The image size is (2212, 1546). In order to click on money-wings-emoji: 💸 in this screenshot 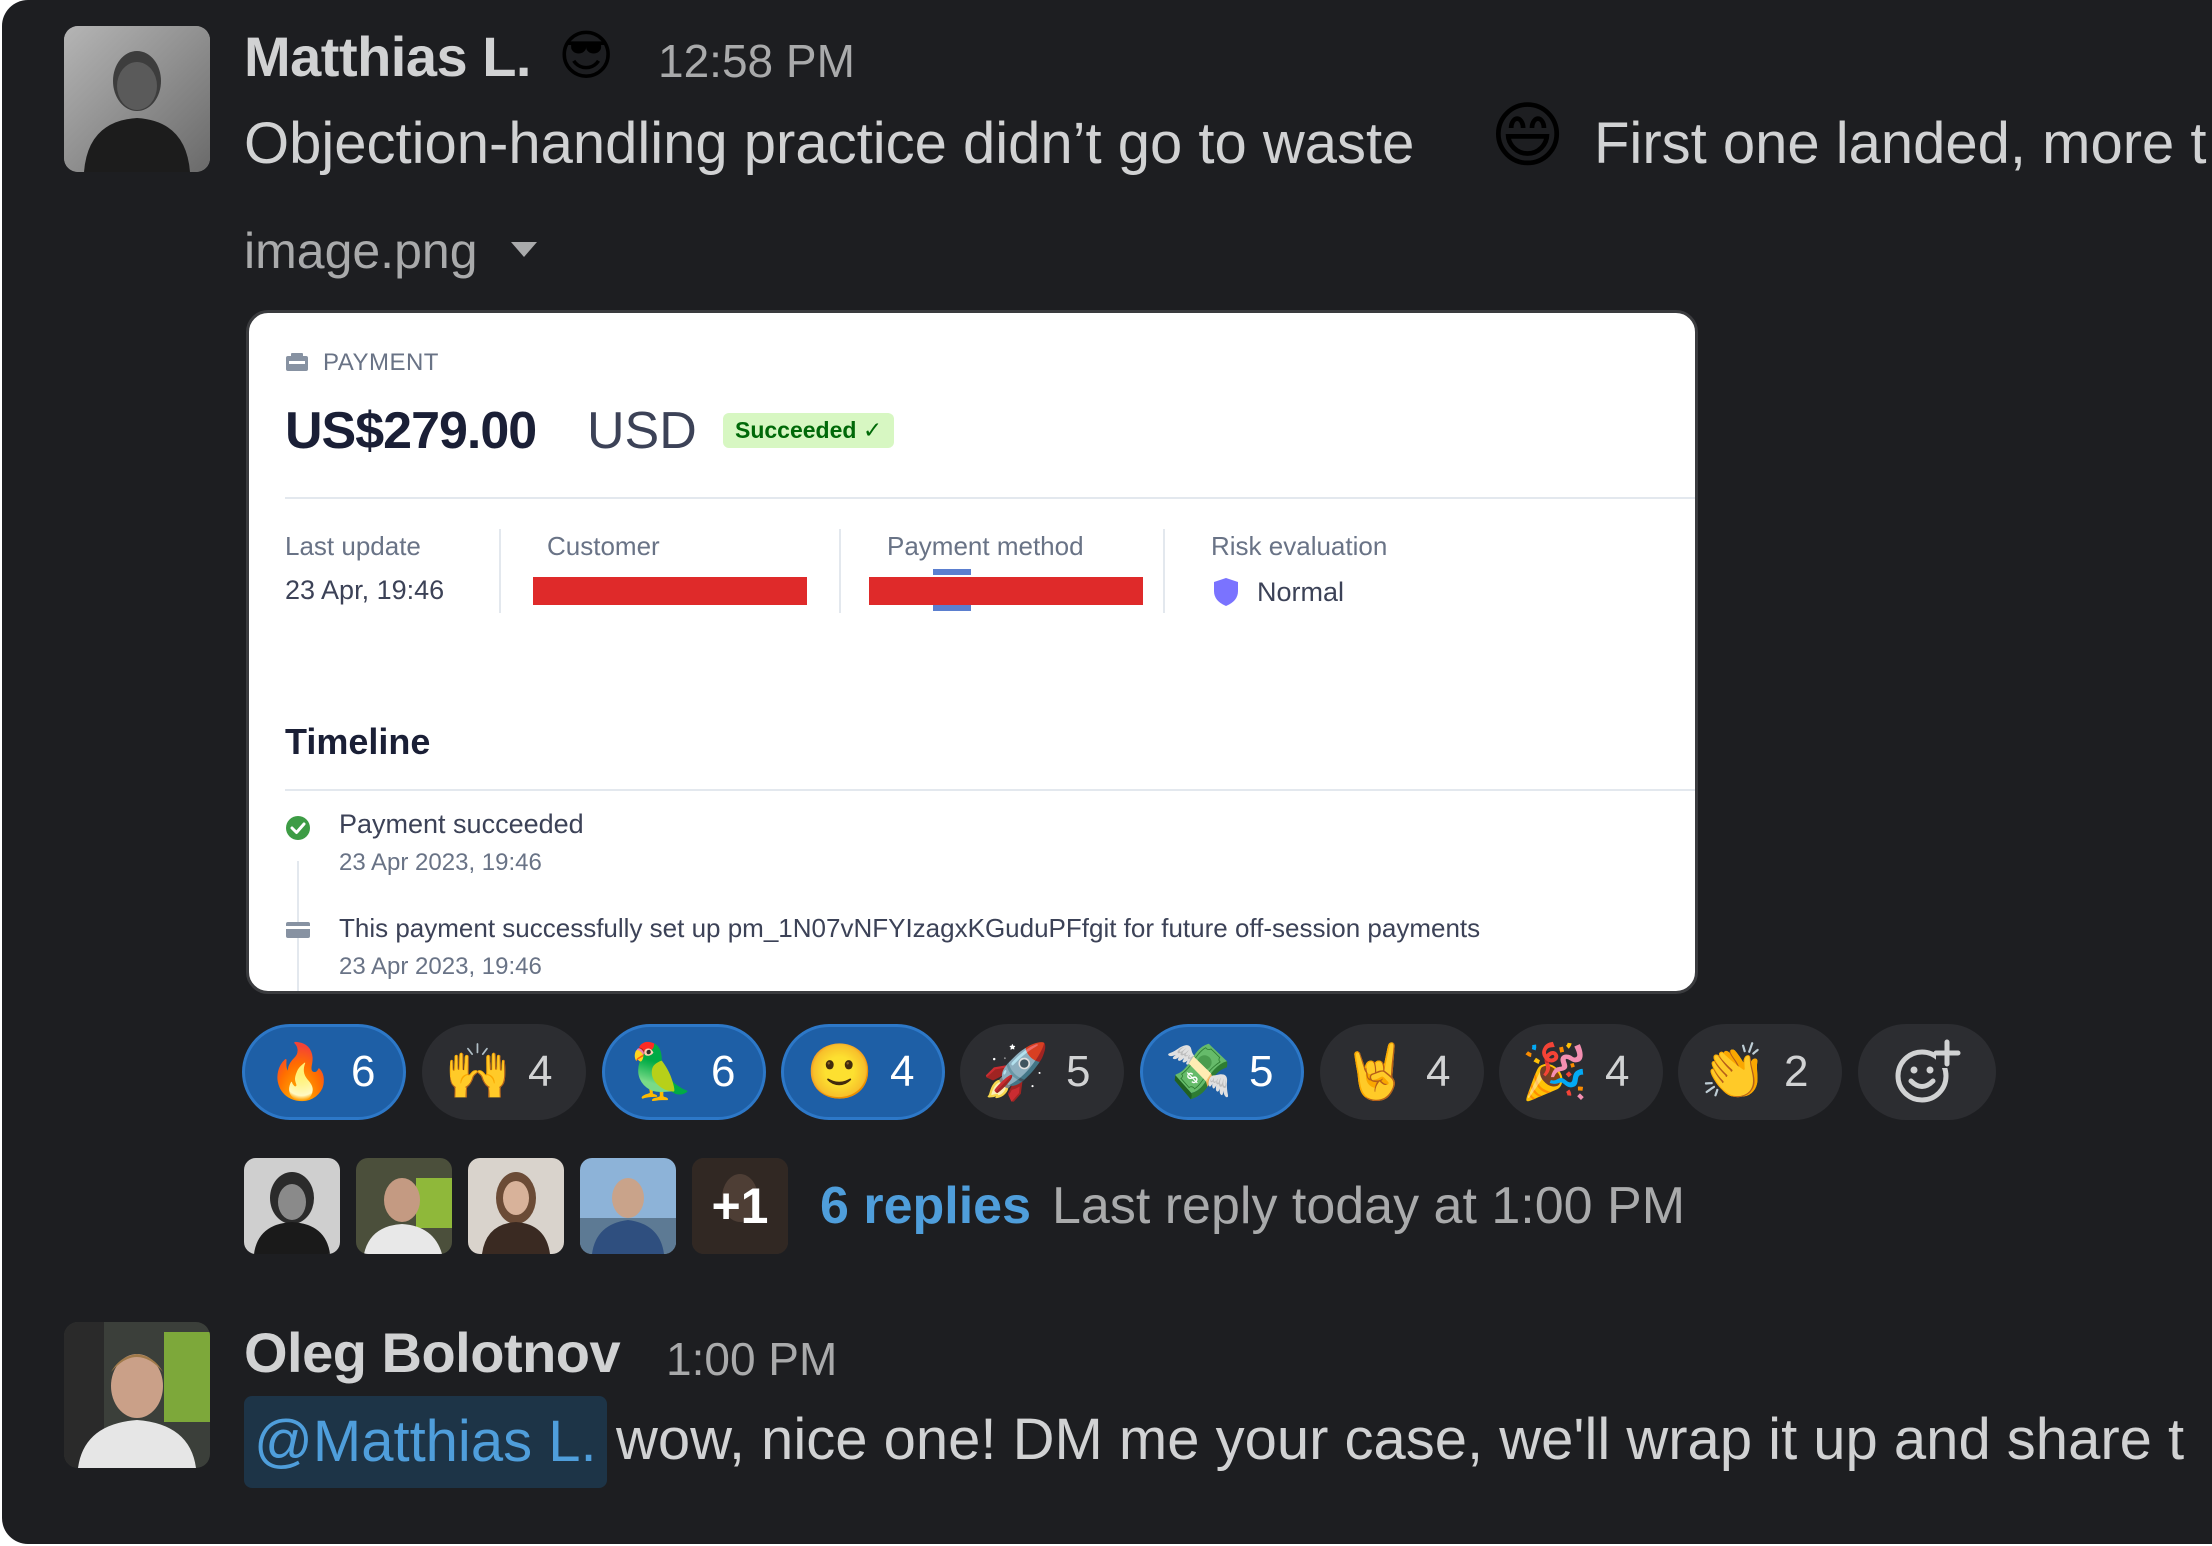, I will do `click(1199, 1072)`.